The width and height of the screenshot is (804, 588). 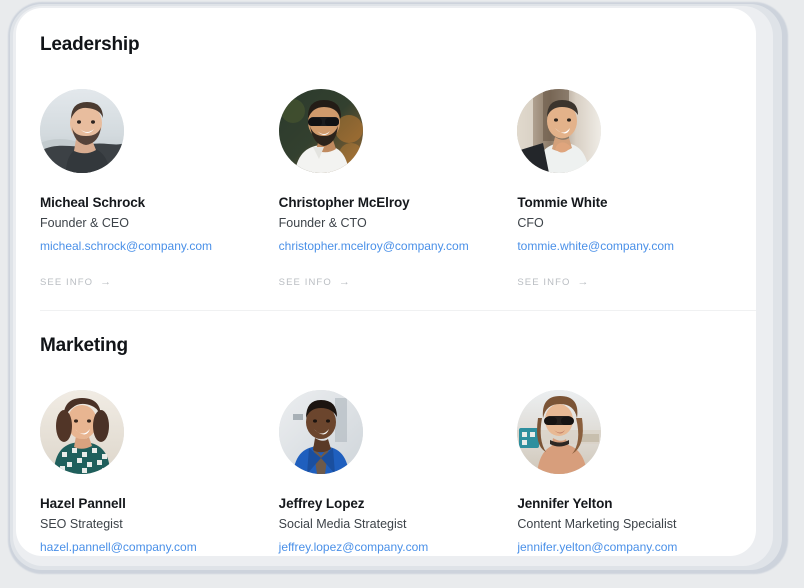 What do you see at coordinates (126, 246) in the screenshot?
I see `member-email-link: micheal.schrock@company.com` at bounding box center [126, 246].